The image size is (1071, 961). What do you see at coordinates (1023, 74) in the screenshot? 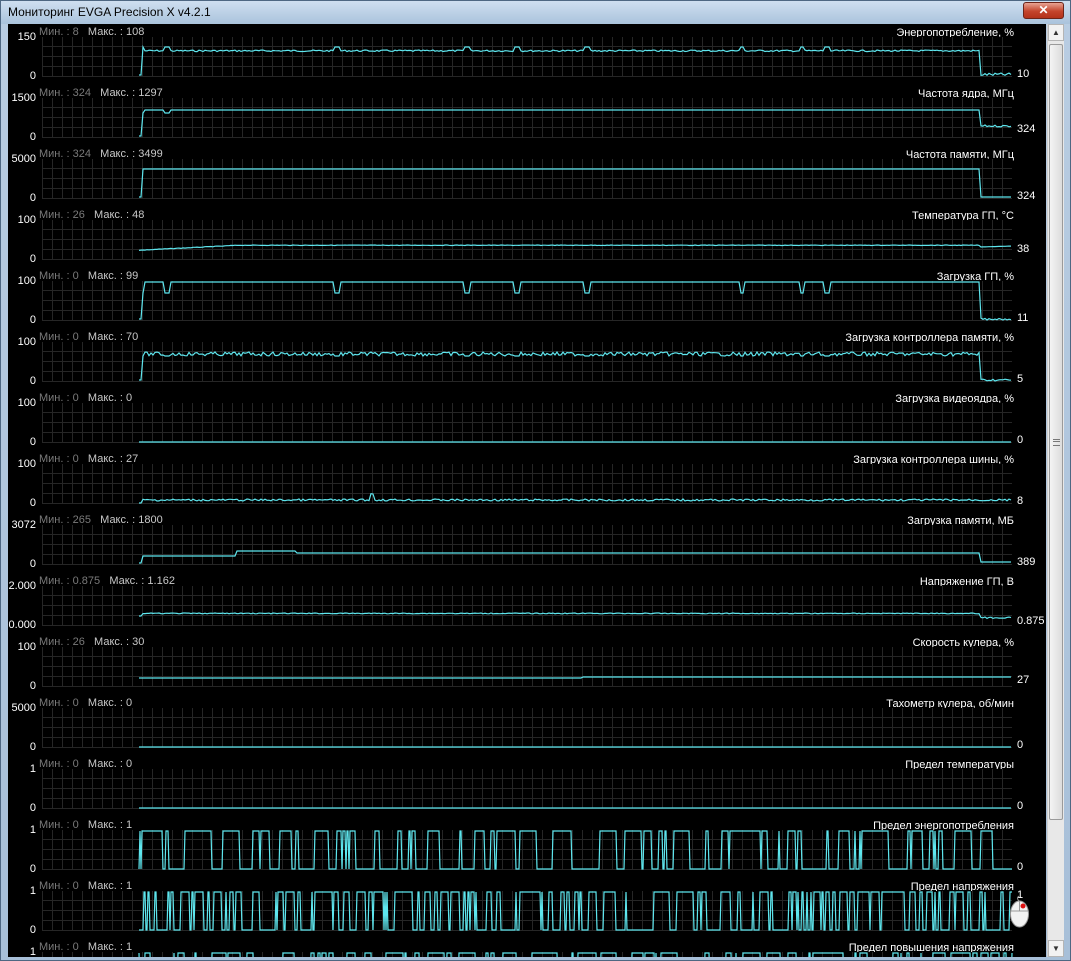
I see `current-value: 10` at bounding box center [1023, 74].